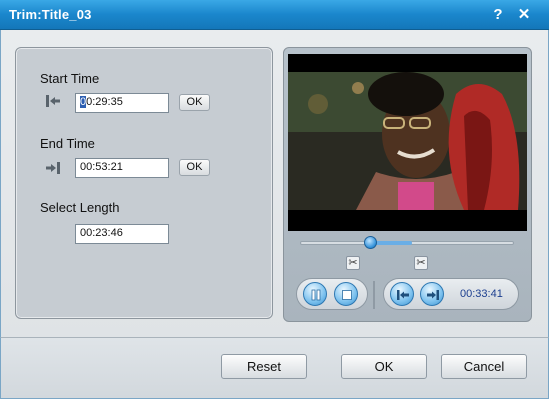 The image size is (549, 399). I want to click on select-length-label: Select Length, so click(80, 207).